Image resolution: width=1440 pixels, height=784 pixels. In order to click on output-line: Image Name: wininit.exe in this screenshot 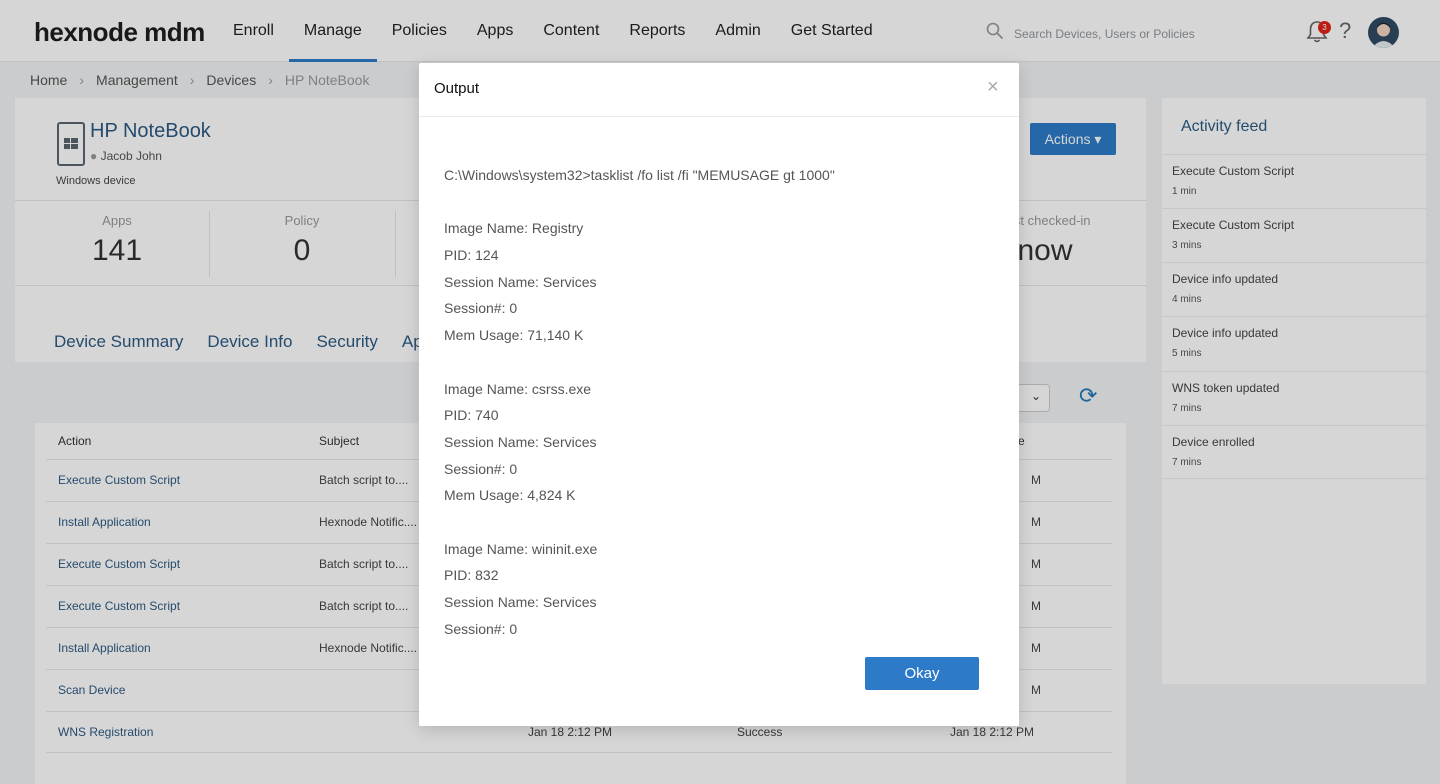, I will do `click(521, 548)`.